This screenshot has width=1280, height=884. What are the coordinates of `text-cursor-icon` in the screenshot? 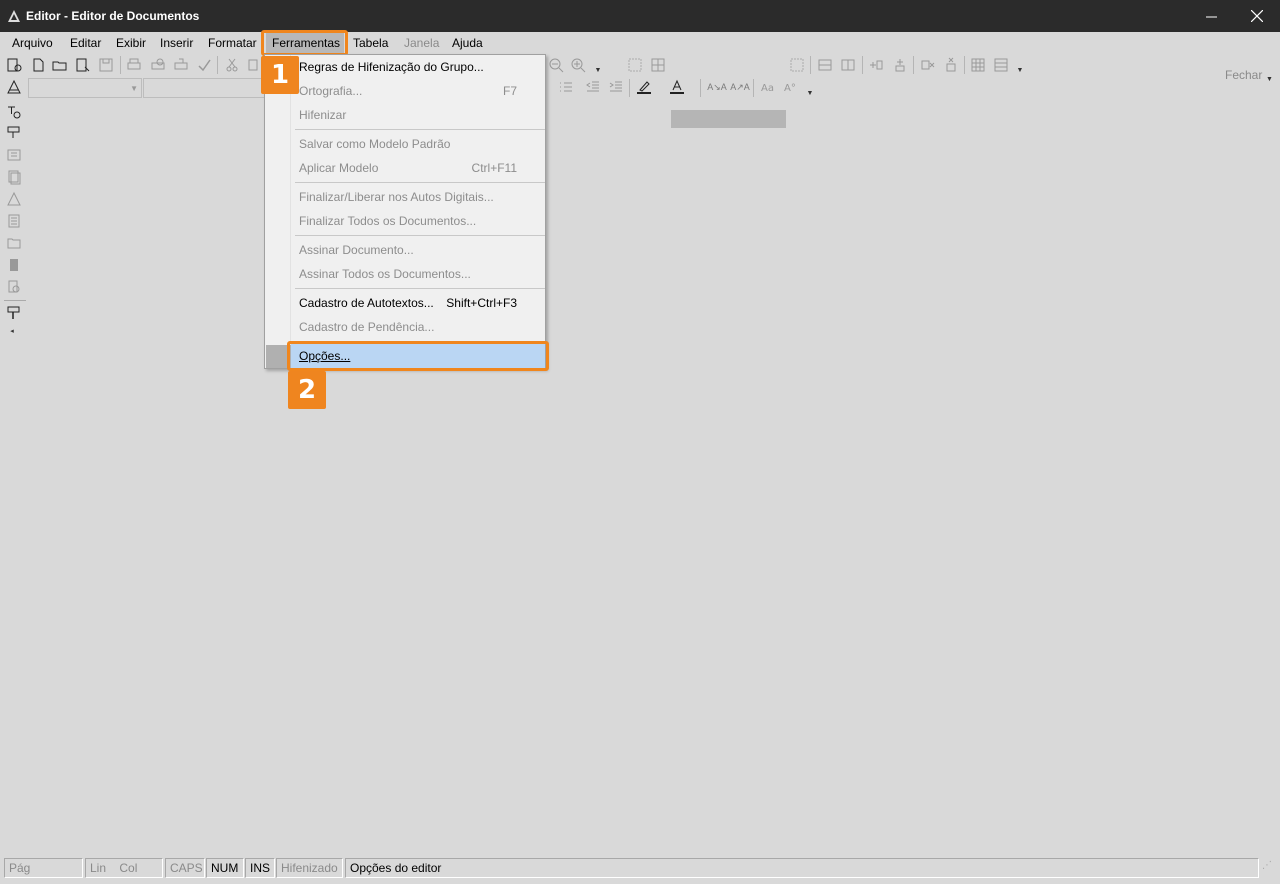 It's located at (14, 112).